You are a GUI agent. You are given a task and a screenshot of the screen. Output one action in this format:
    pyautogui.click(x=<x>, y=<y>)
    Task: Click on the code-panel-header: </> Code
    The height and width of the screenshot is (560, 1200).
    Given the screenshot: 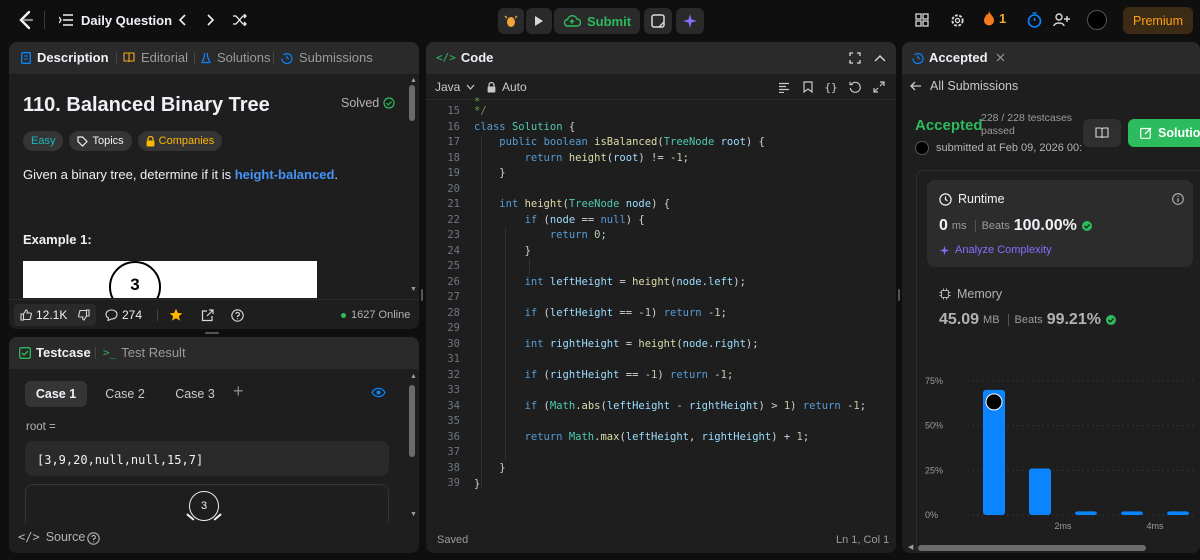 What is the action you would take?
    pyautogui.click(x=661, y=58)
    